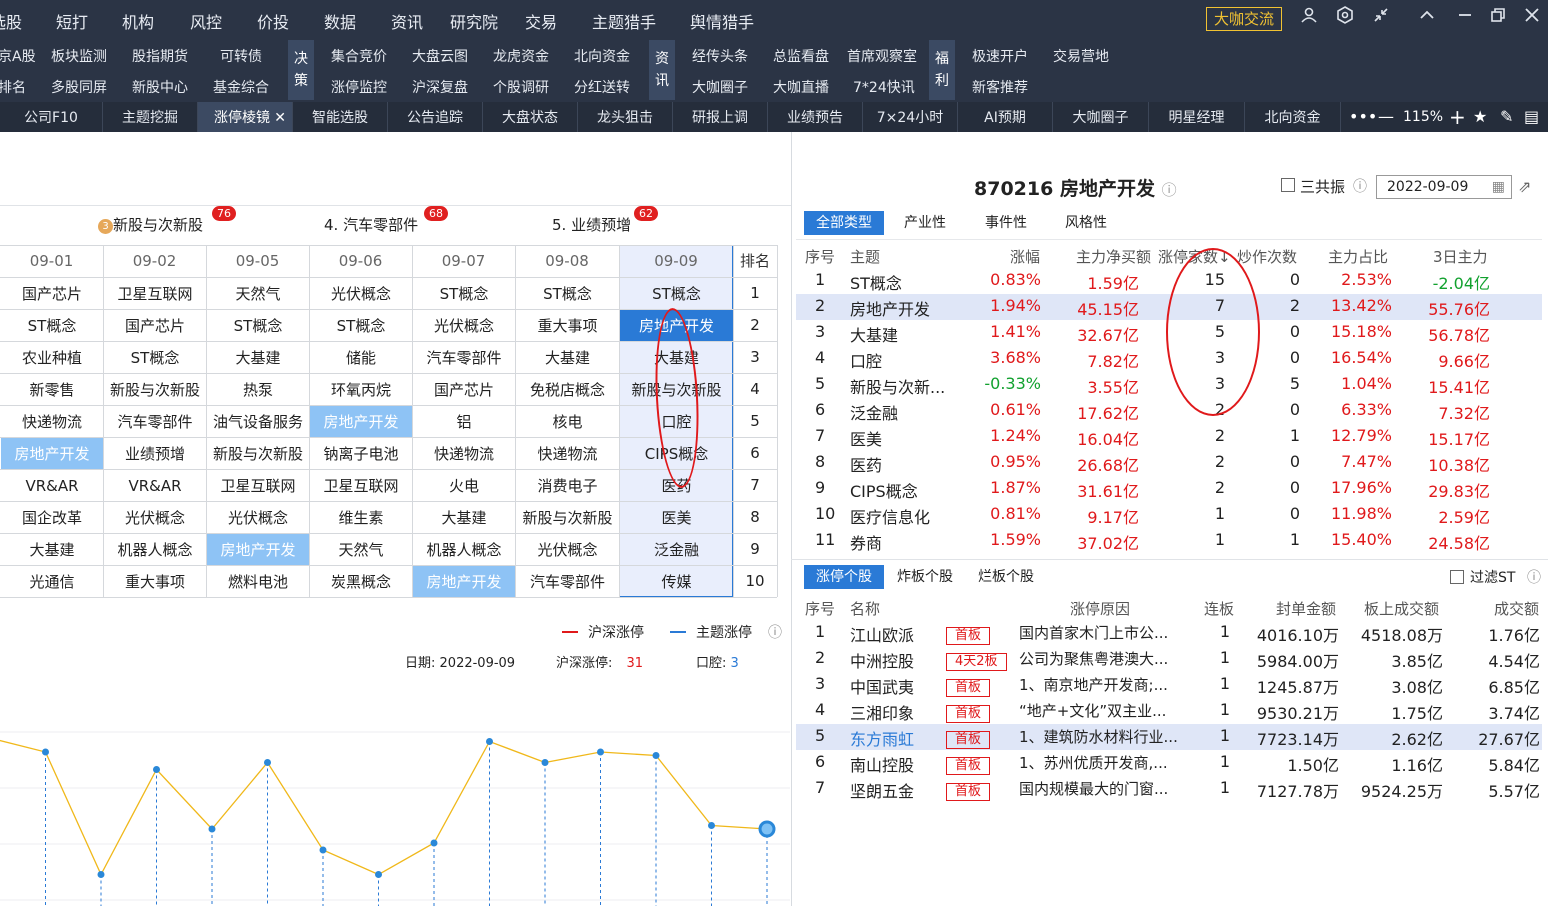 This screenshot has width=1548, height=906. Describe the element at coordinates (51, 261) in the screenshot. I see `date-header: 09-01` at that location.